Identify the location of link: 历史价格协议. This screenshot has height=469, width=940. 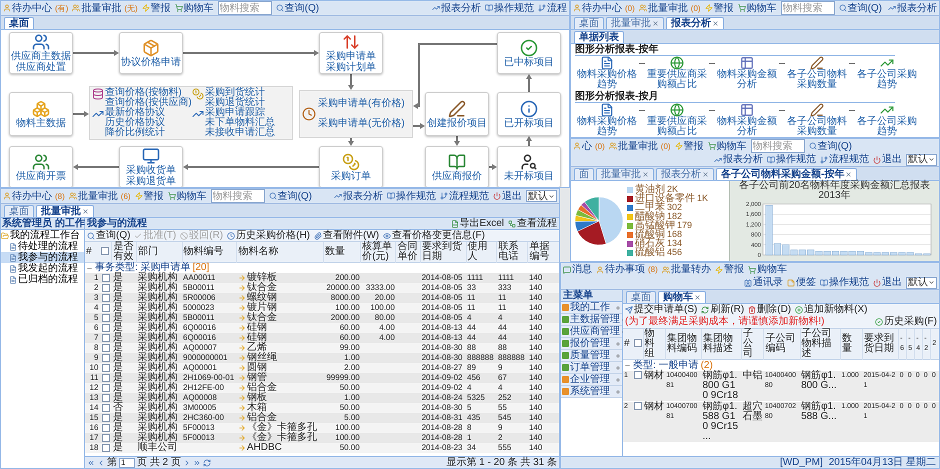
(135, 123).